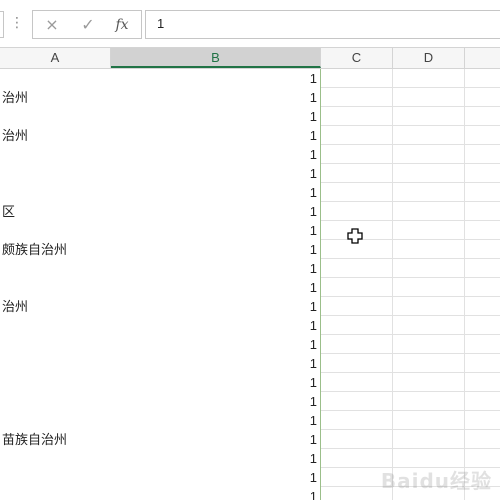 The width and height of the screenshot is (500, 500). Describe the element at coordinates (88, 24) in the screenshot. I see `enter-icon: ✓` at that location.